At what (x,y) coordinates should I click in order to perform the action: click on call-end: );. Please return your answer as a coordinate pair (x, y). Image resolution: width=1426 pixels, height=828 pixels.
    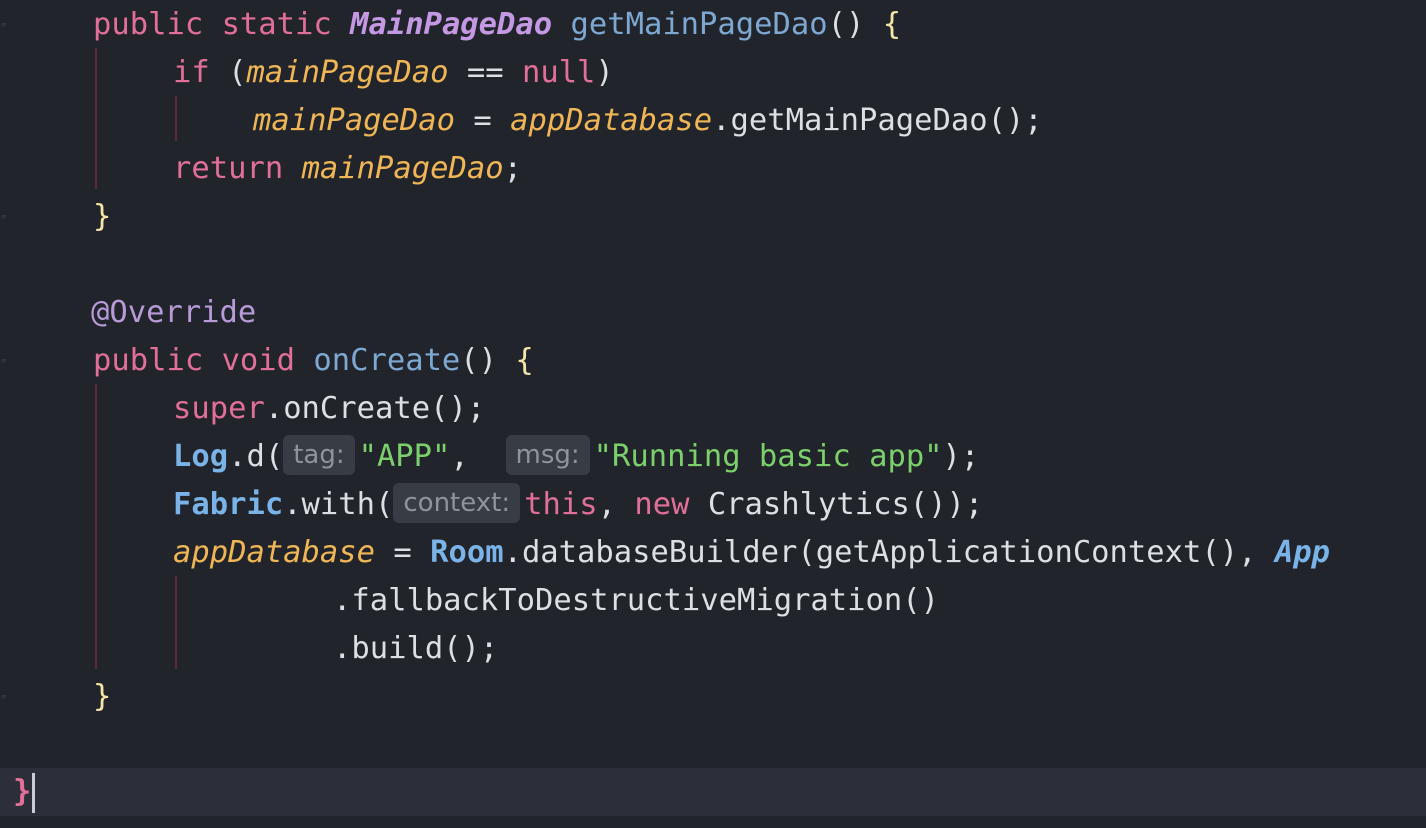
    Looking at the image, I should click on (961, 456).